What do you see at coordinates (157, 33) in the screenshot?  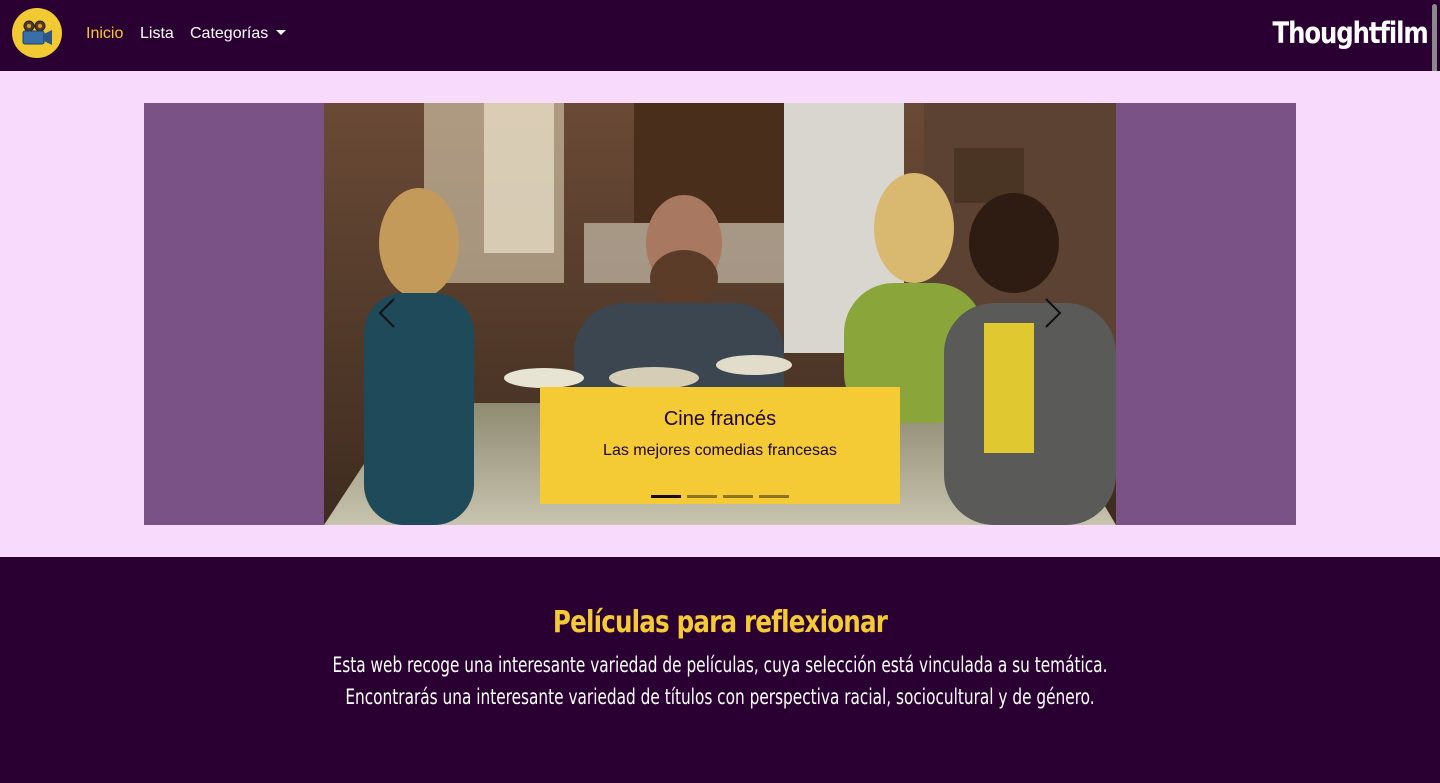 I see `nav-link-lista: Lista` at bounding box center [157, 33].